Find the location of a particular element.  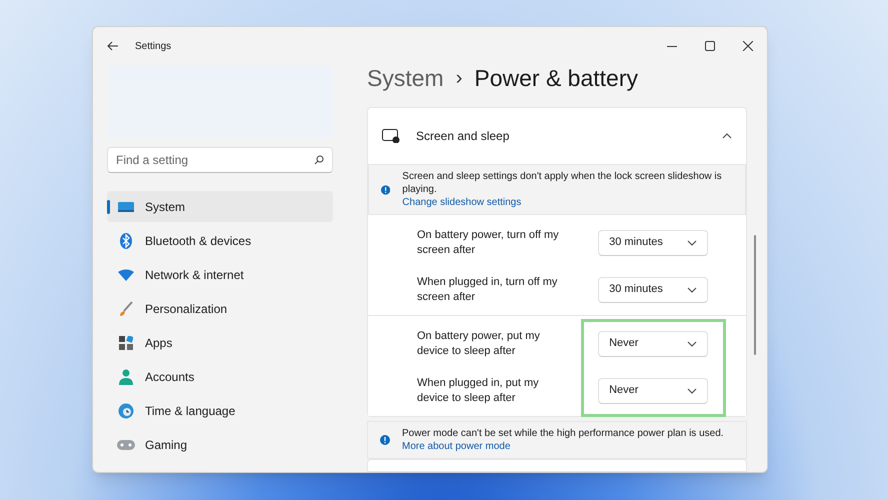

search-input: Find a setting is located at coordinates (215, 160).